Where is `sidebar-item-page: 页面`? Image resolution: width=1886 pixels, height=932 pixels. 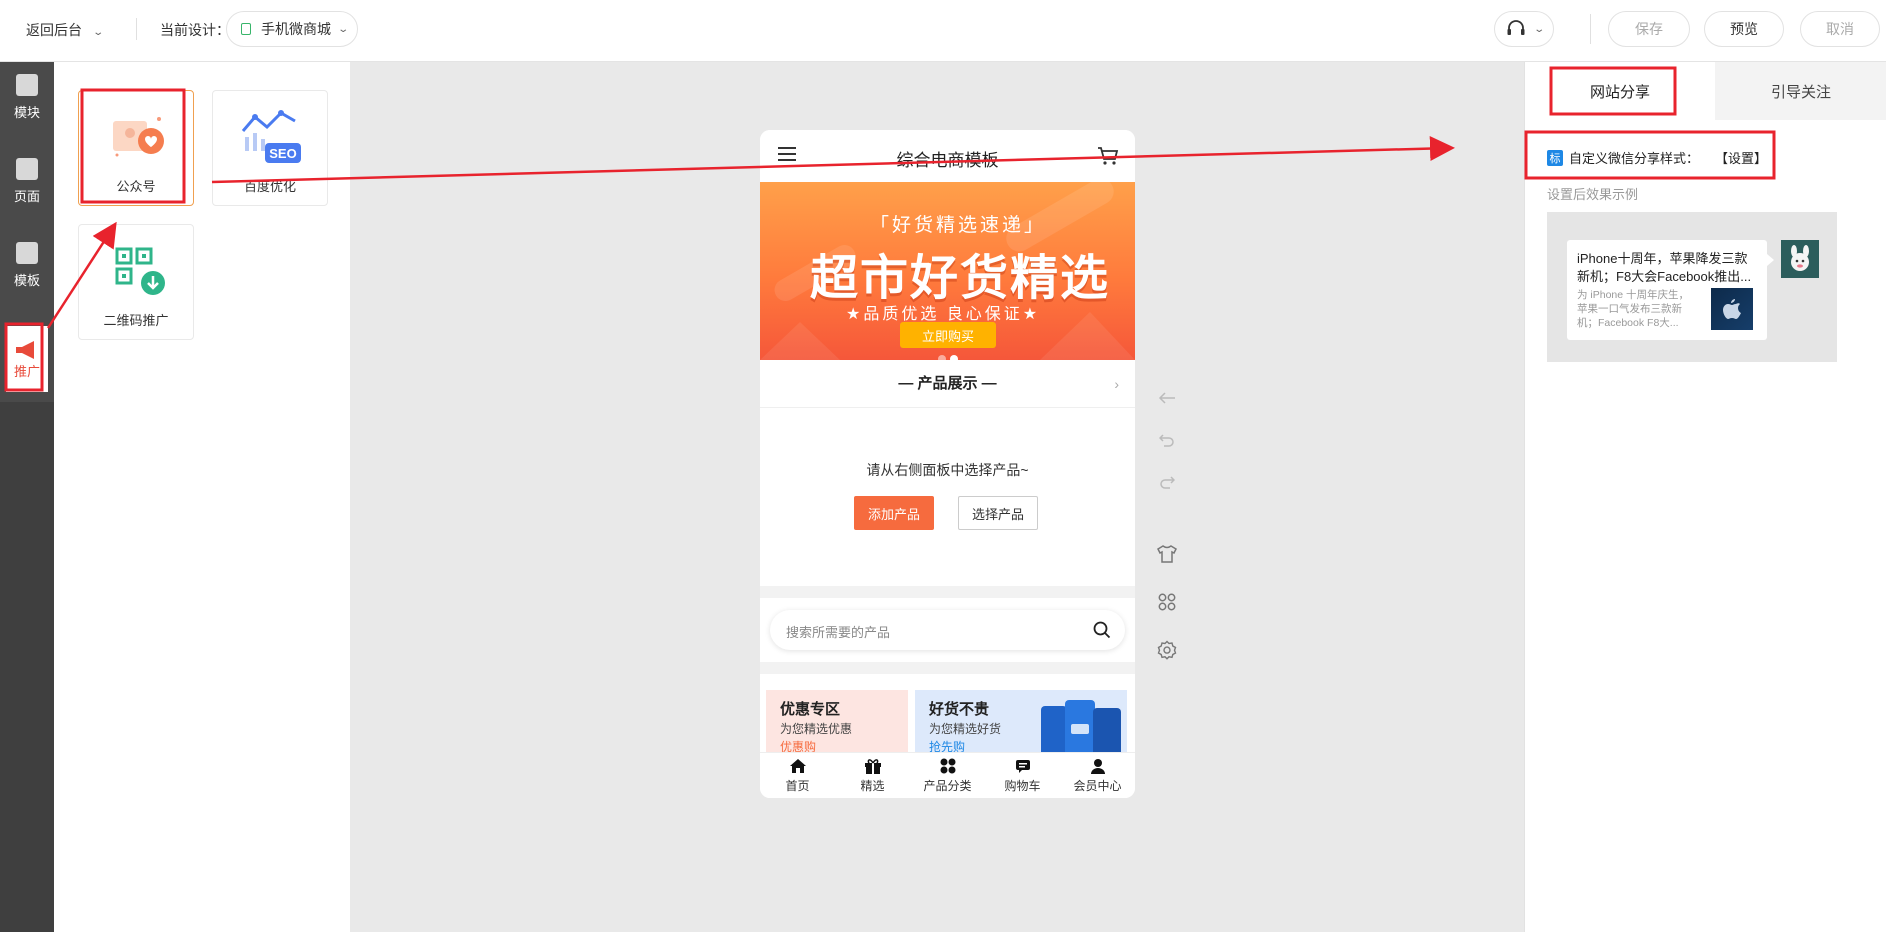
sidebar-item-page: 页面 is located at coordinates (27, 181).